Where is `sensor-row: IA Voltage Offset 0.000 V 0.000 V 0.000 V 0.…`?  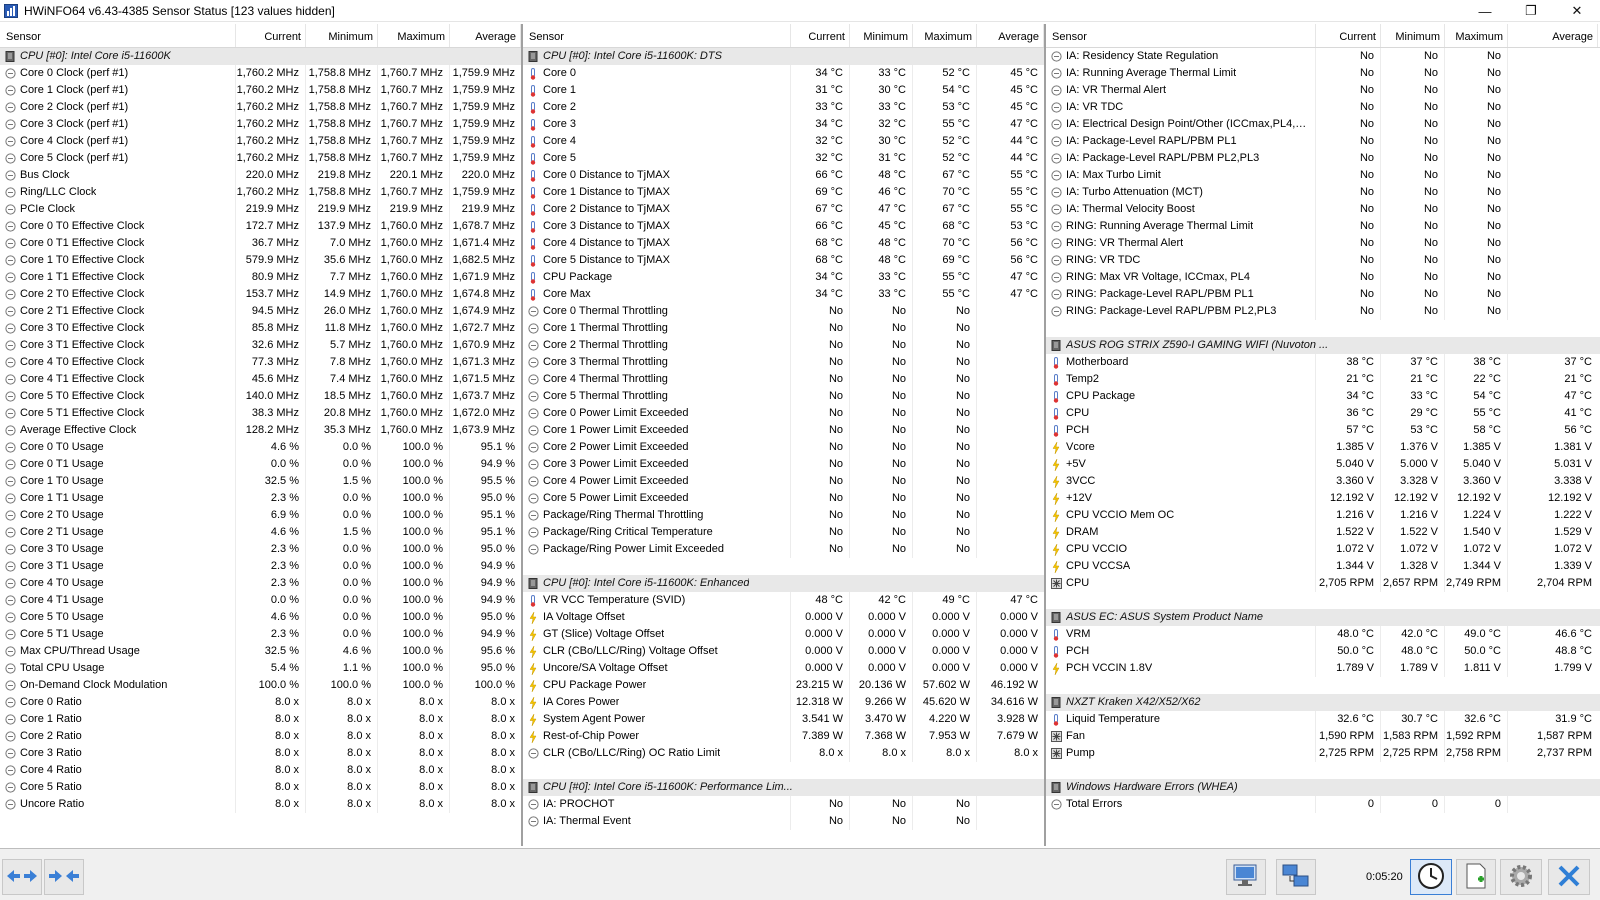 sensor-row: IA Voltage Offset 0.000 V 0.000 V 0.000 V 0.… is located at coordinates (783, 617).